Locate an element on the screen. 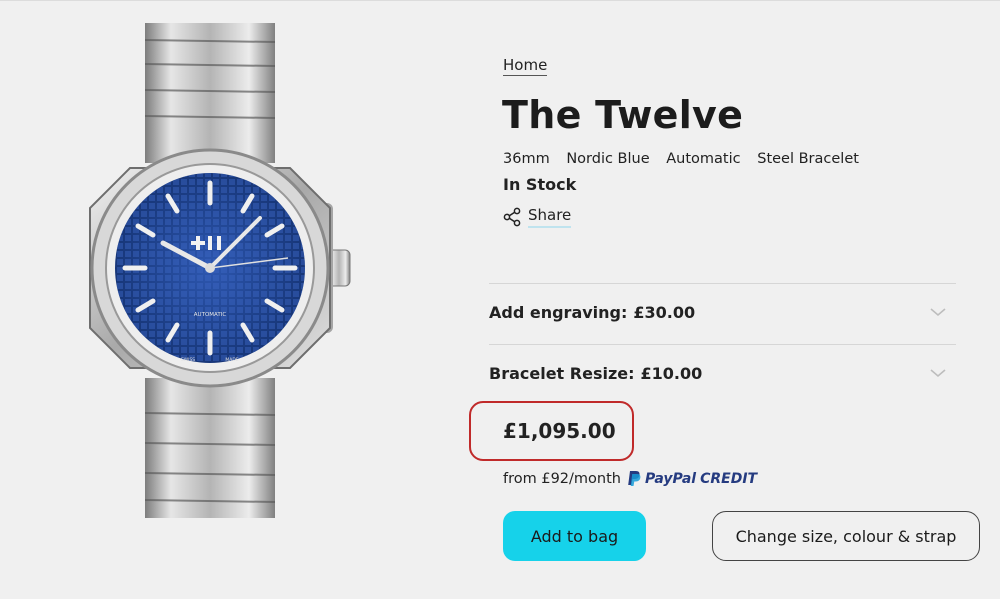  svg-text: AUTOMATIC is located at coordinates (210, 315).